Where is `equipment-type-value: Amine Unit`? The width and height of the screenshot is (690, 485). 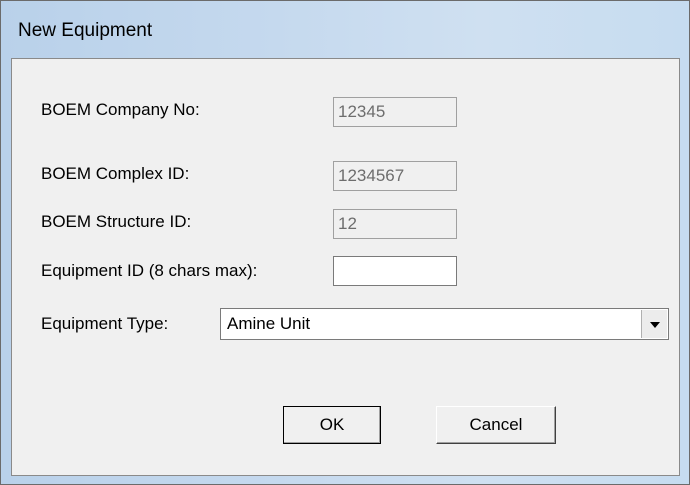
equipment-type-value: Amine Unit is located at coordinates (269, 323).